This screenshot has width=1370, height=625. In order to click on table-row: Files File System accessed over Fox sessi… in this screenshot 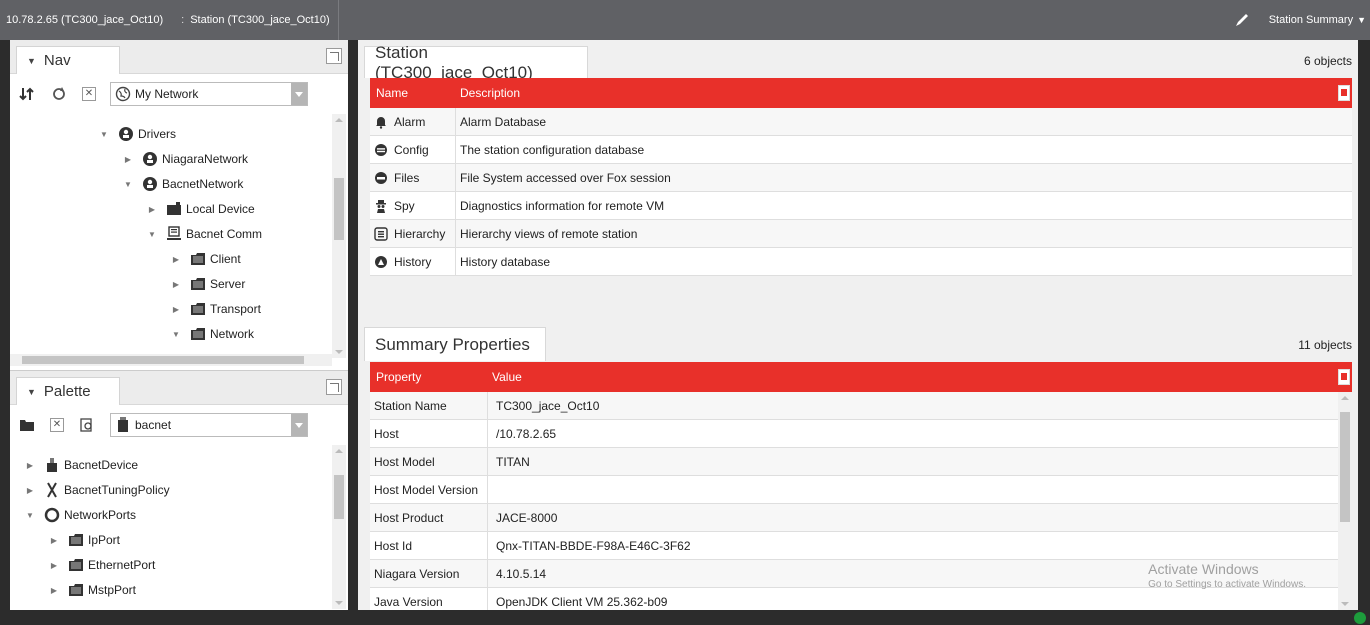, I will do `click(861, 178)`.